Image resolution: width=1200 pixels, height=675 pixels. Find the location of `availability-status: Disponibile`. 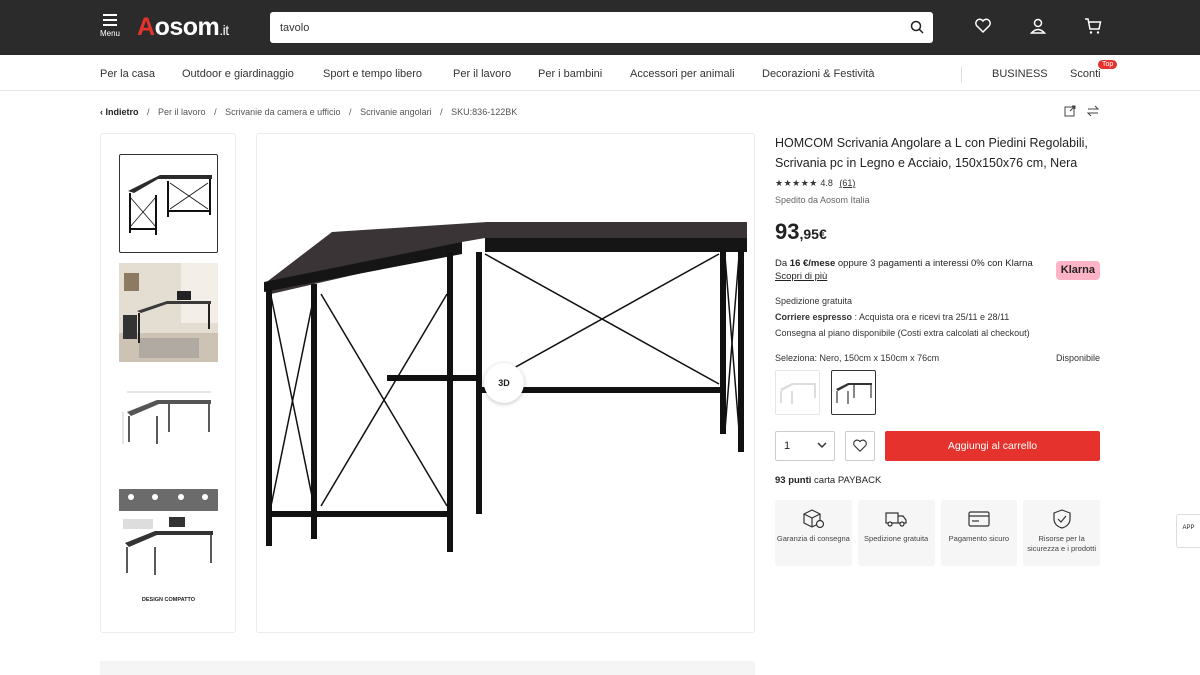

availability-status: Disponibile is located at coordinates (1077, 358).